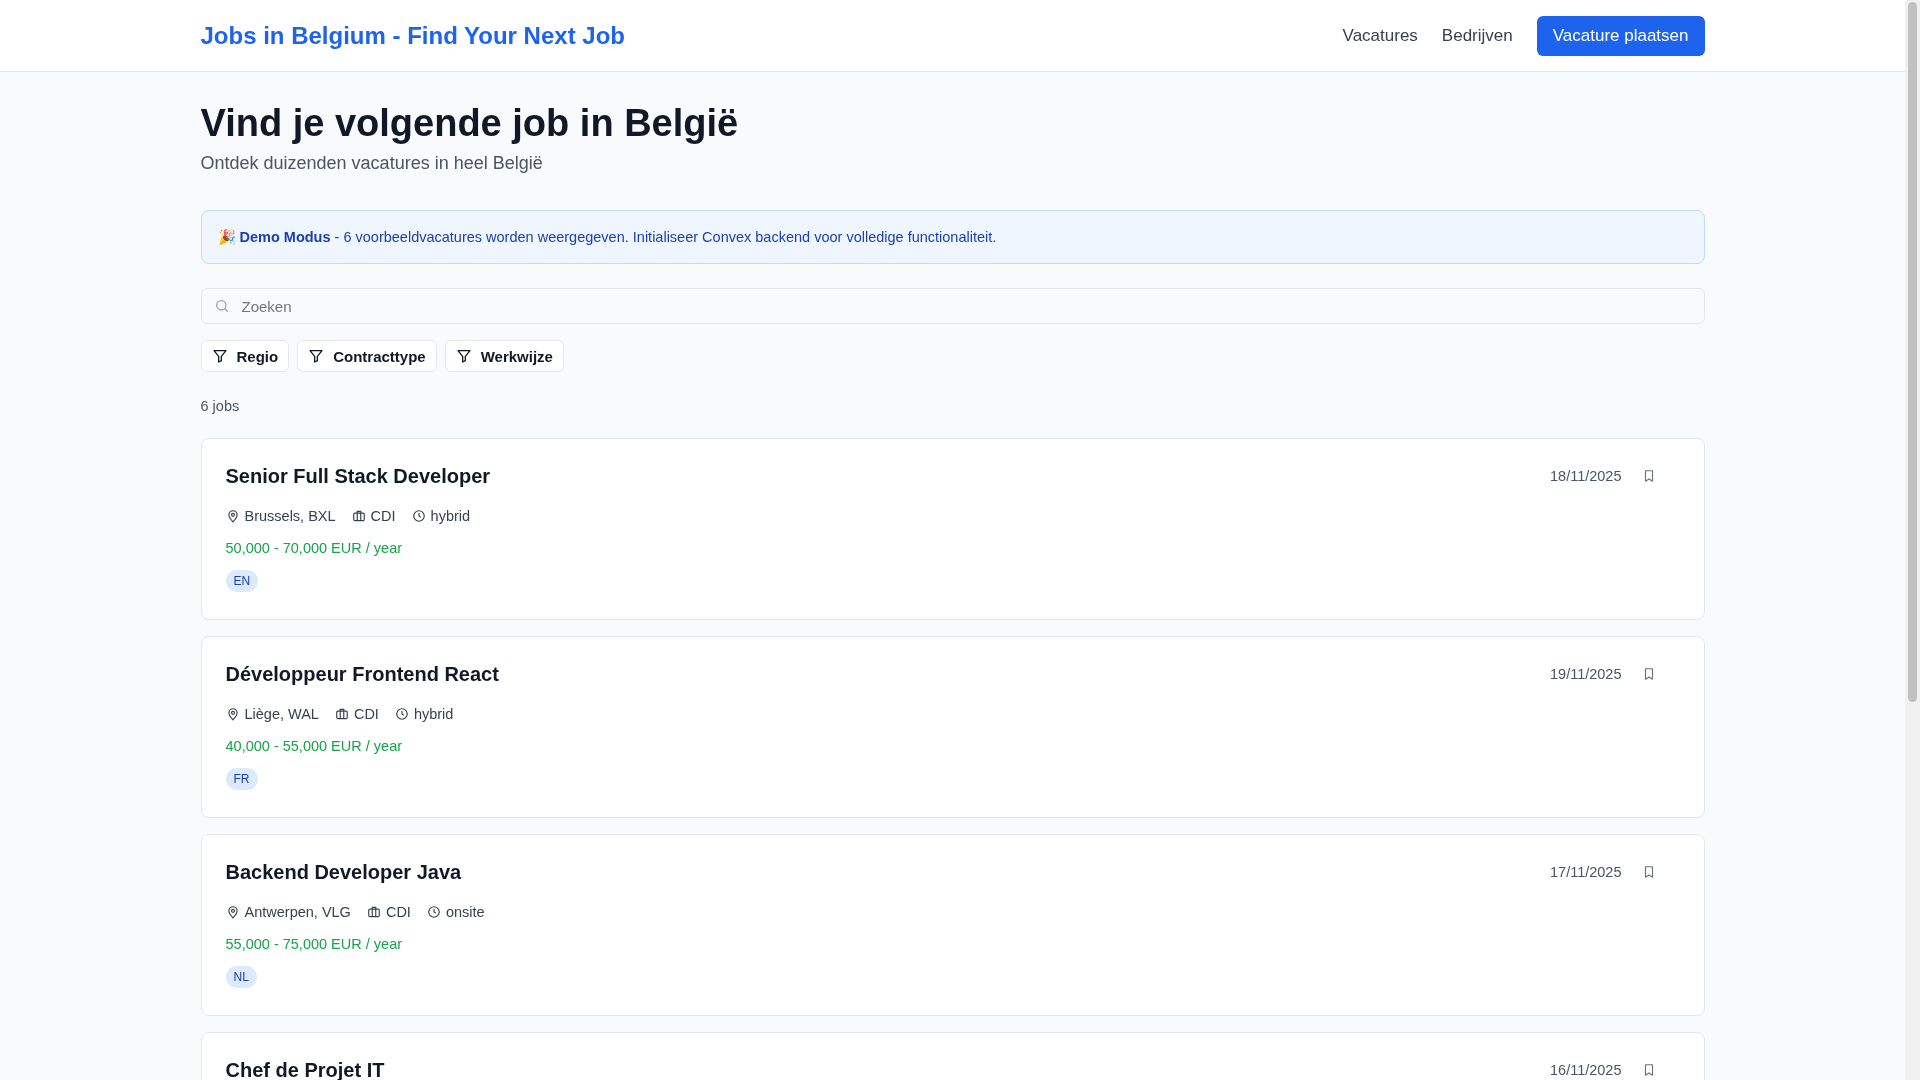 The image size is (1920, 1080). Describe the element at coordinates (1620, 35) in the screenshot. I see `post-vacancy-button: Vacature plaatsen` at that location.